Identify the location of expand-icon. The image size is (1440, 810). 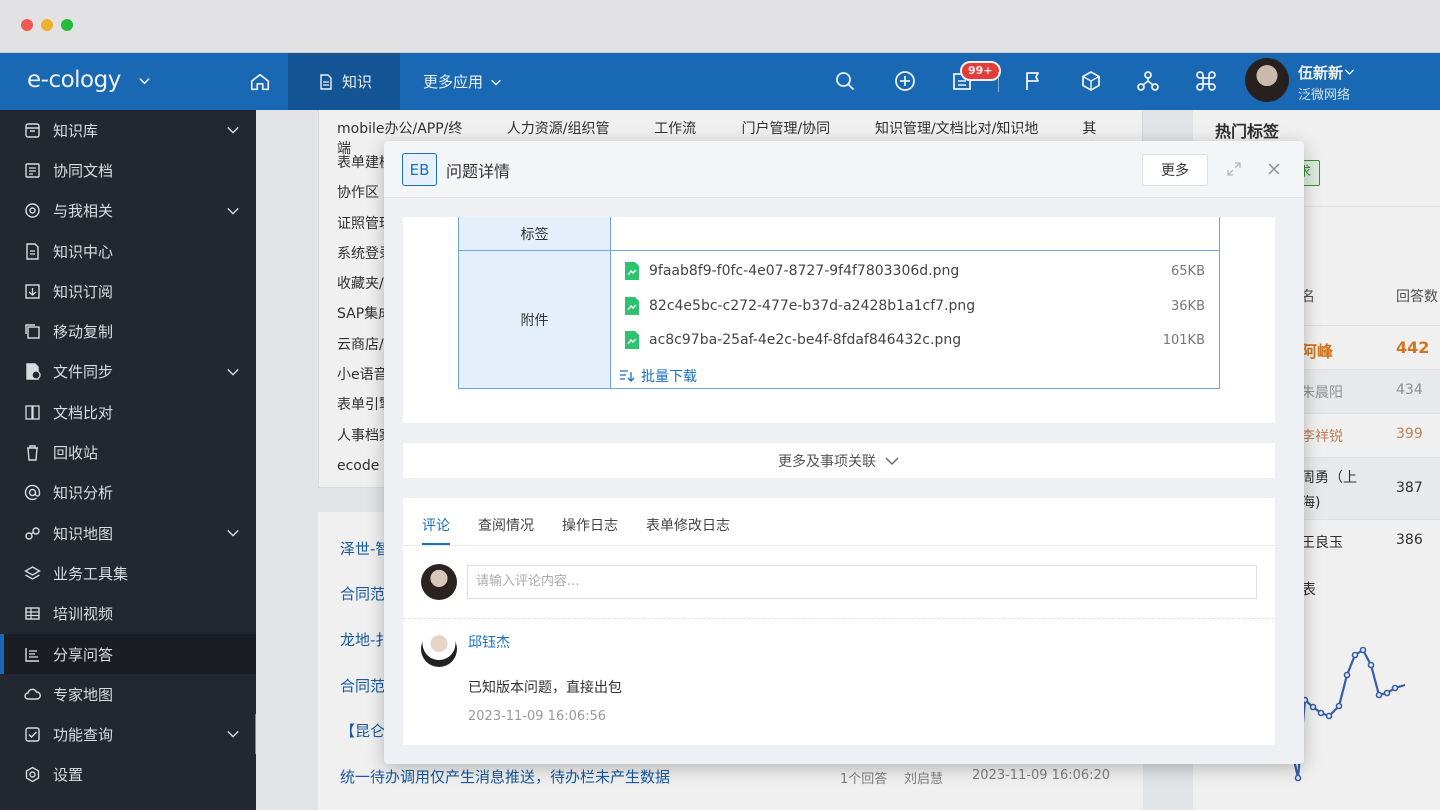
(1234, 169).